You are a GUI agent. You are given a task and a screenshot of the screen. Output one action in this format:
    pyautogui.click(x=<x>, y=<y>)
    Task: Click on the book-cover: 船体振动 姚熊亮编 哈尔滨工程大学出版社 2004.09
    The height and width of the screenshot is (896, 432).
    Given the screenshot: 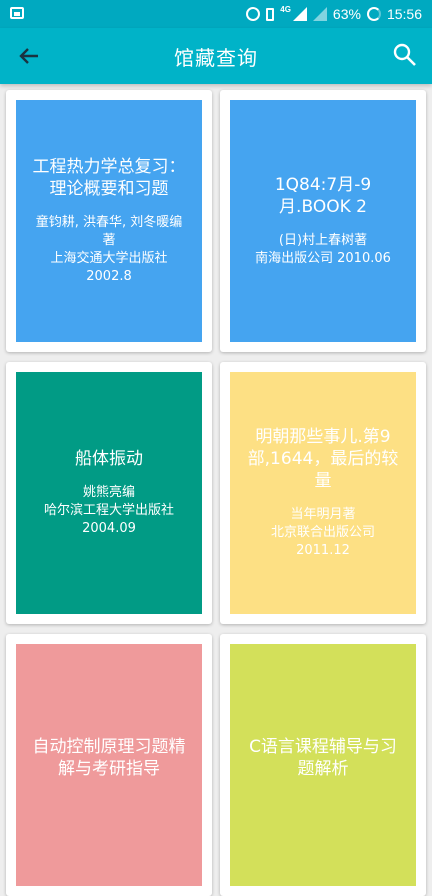 What is the action you would take?
    pyautogui.click(x=109, y=493)
    